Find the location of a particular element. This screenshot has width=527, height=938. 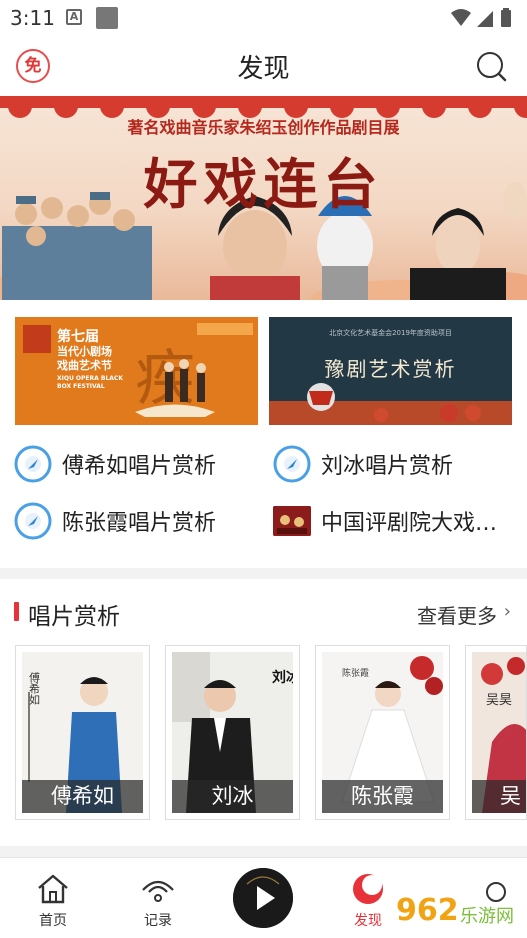

tab-label: 发现 is located at coordinates (368, 921).